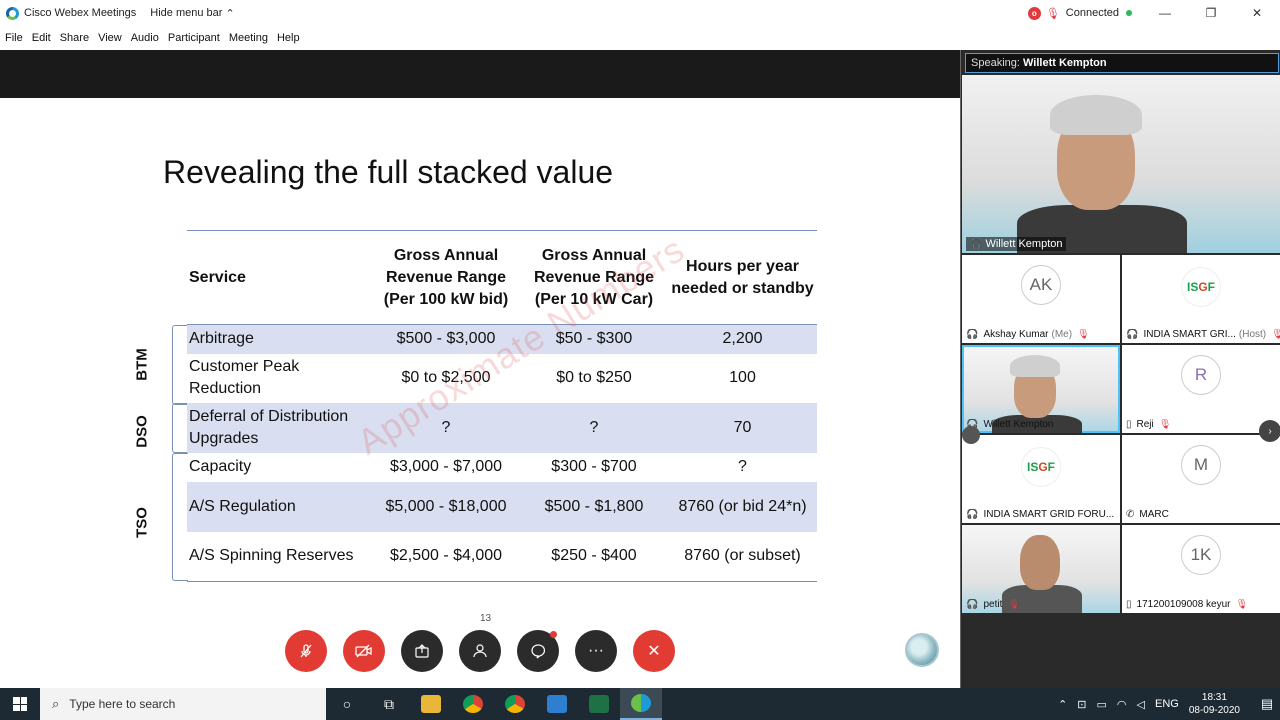  Describe the element at coordinates (473, 704) in the screenshot. I see `chrome-icon` at that location.